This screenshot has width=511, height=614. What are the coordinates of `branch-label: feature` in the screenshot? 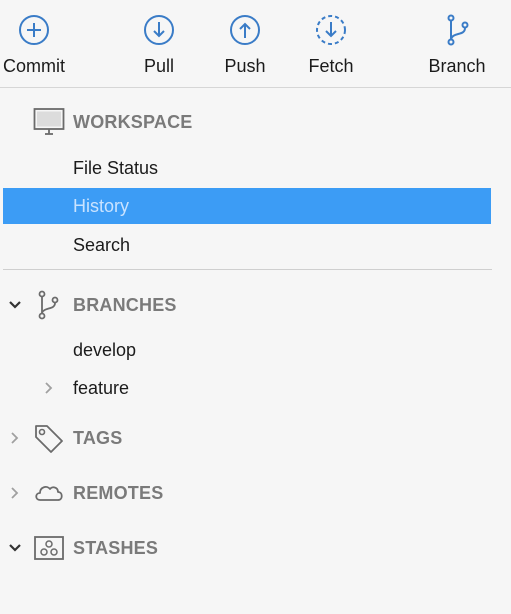 It's located at (101, 388).